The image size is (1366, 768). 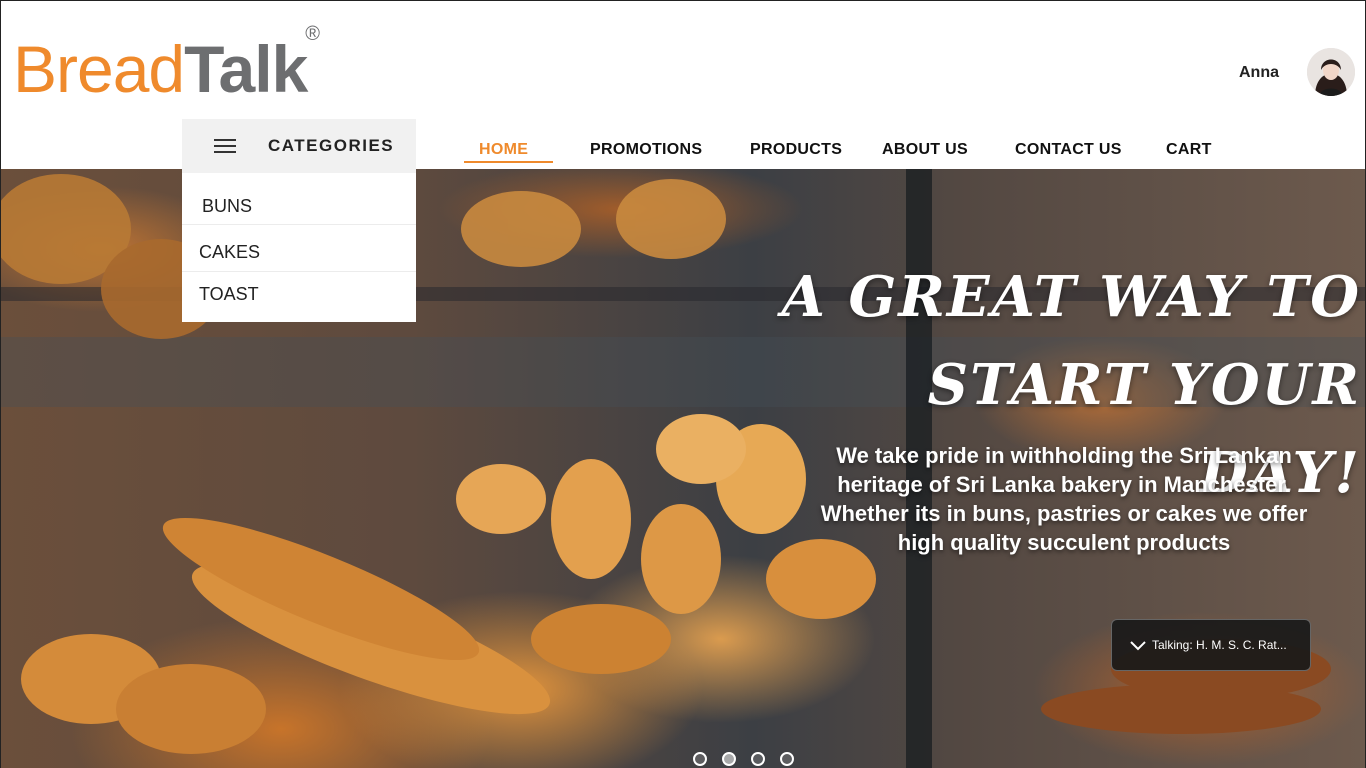 What do you see at coordinates (508, 162) in the screenshot?
I see `nav-active-underline` at bounding box center [508, 162].